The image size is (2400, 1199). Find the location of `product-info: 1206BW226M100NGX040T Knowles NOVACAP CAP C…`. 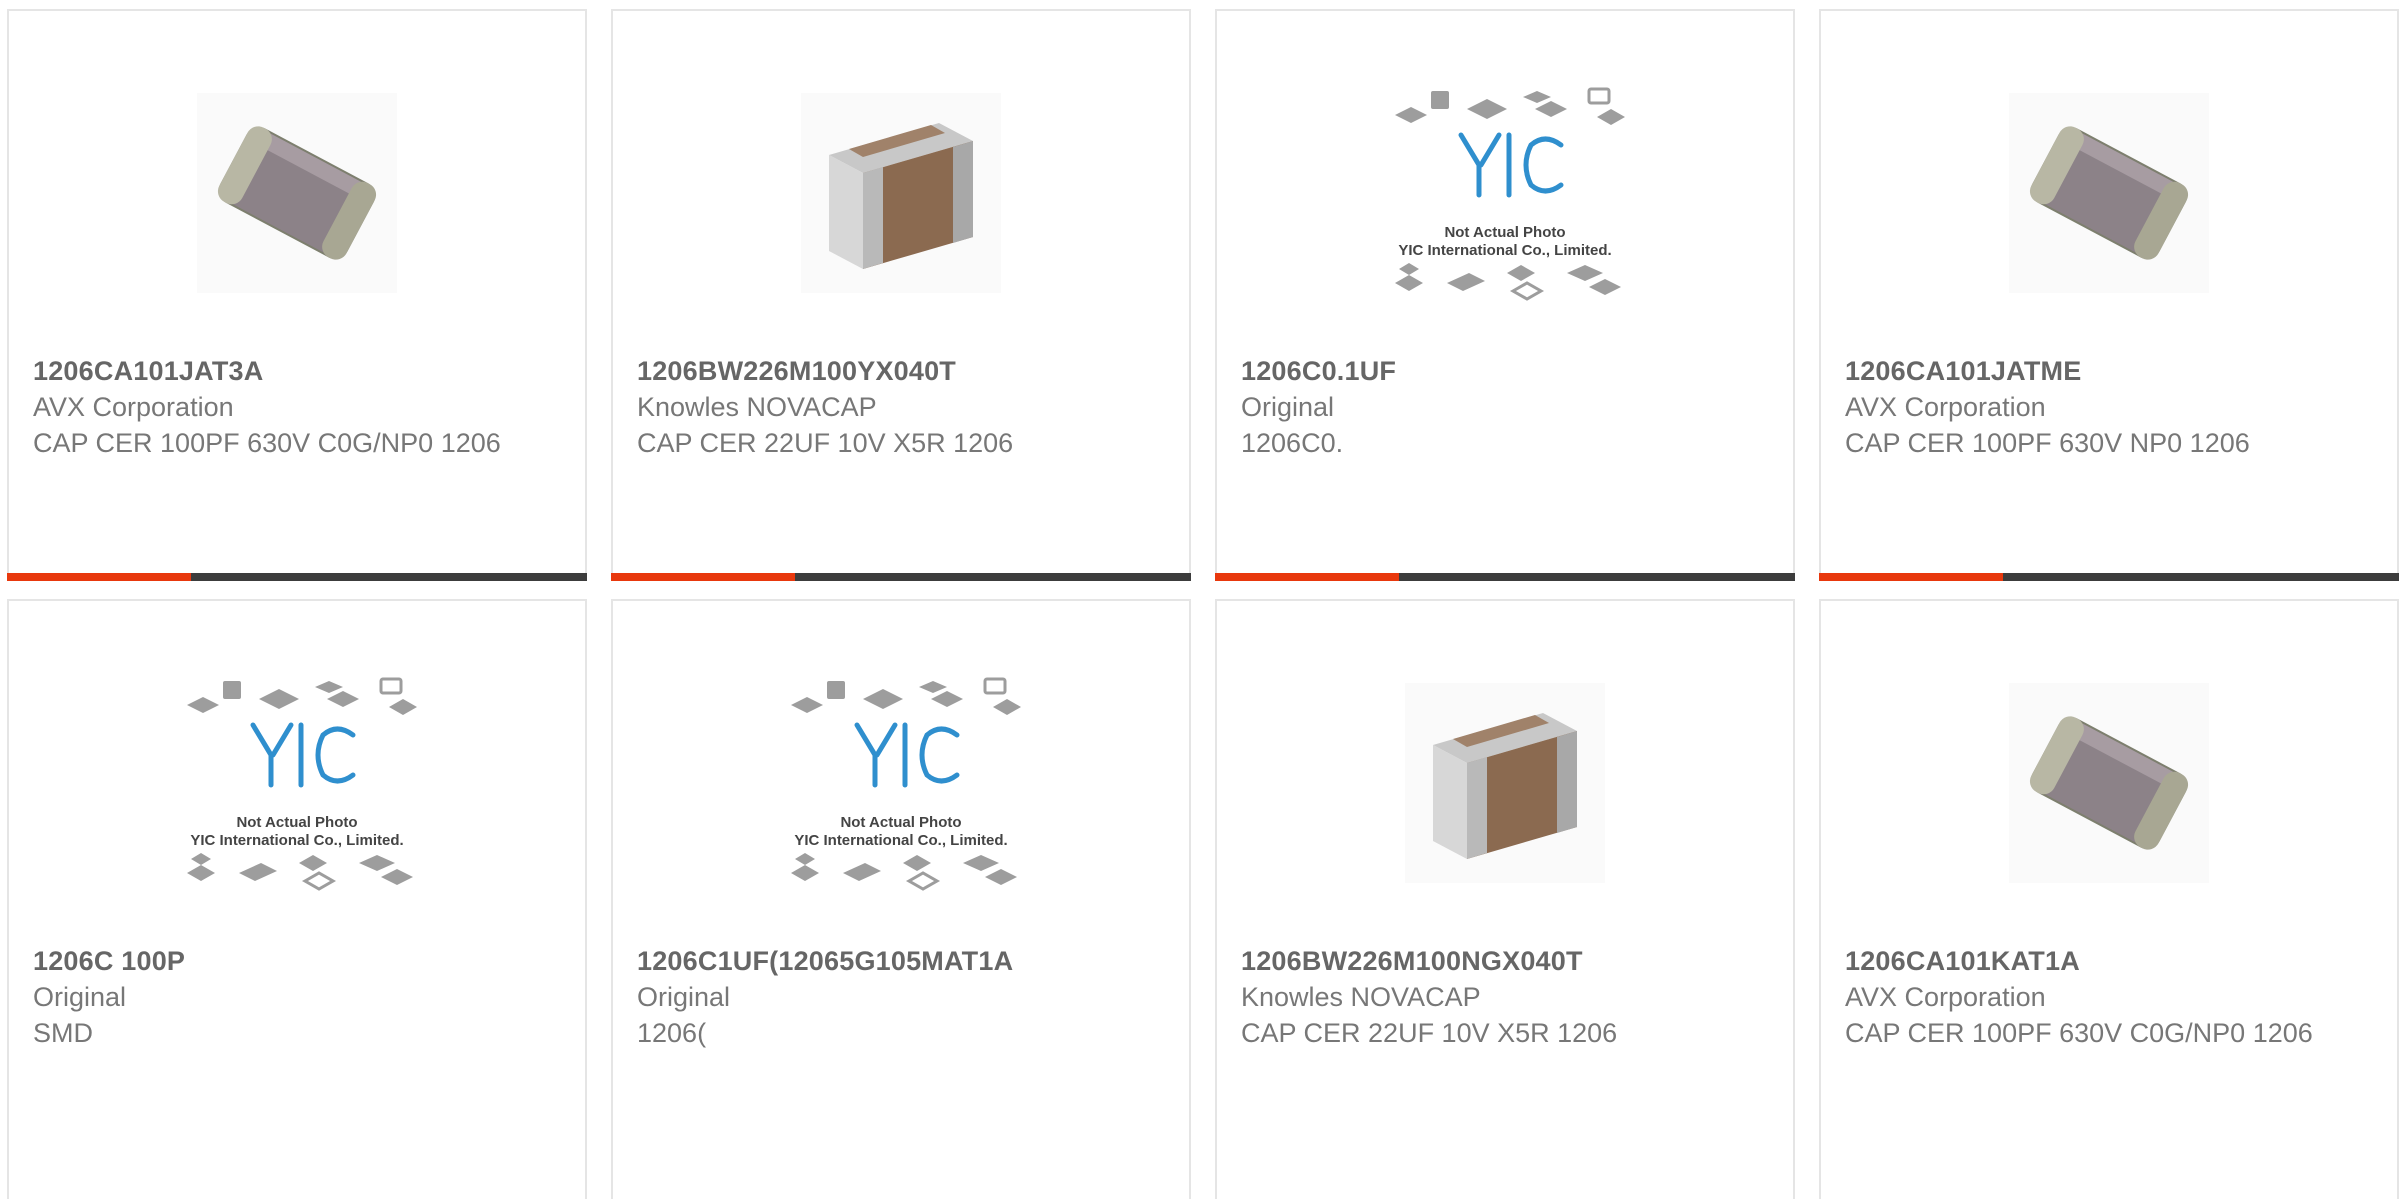

product-info: 1206BW226M100NGX040T Knowles NOVACAP CAP C… is located at coordinates (1505, 997).